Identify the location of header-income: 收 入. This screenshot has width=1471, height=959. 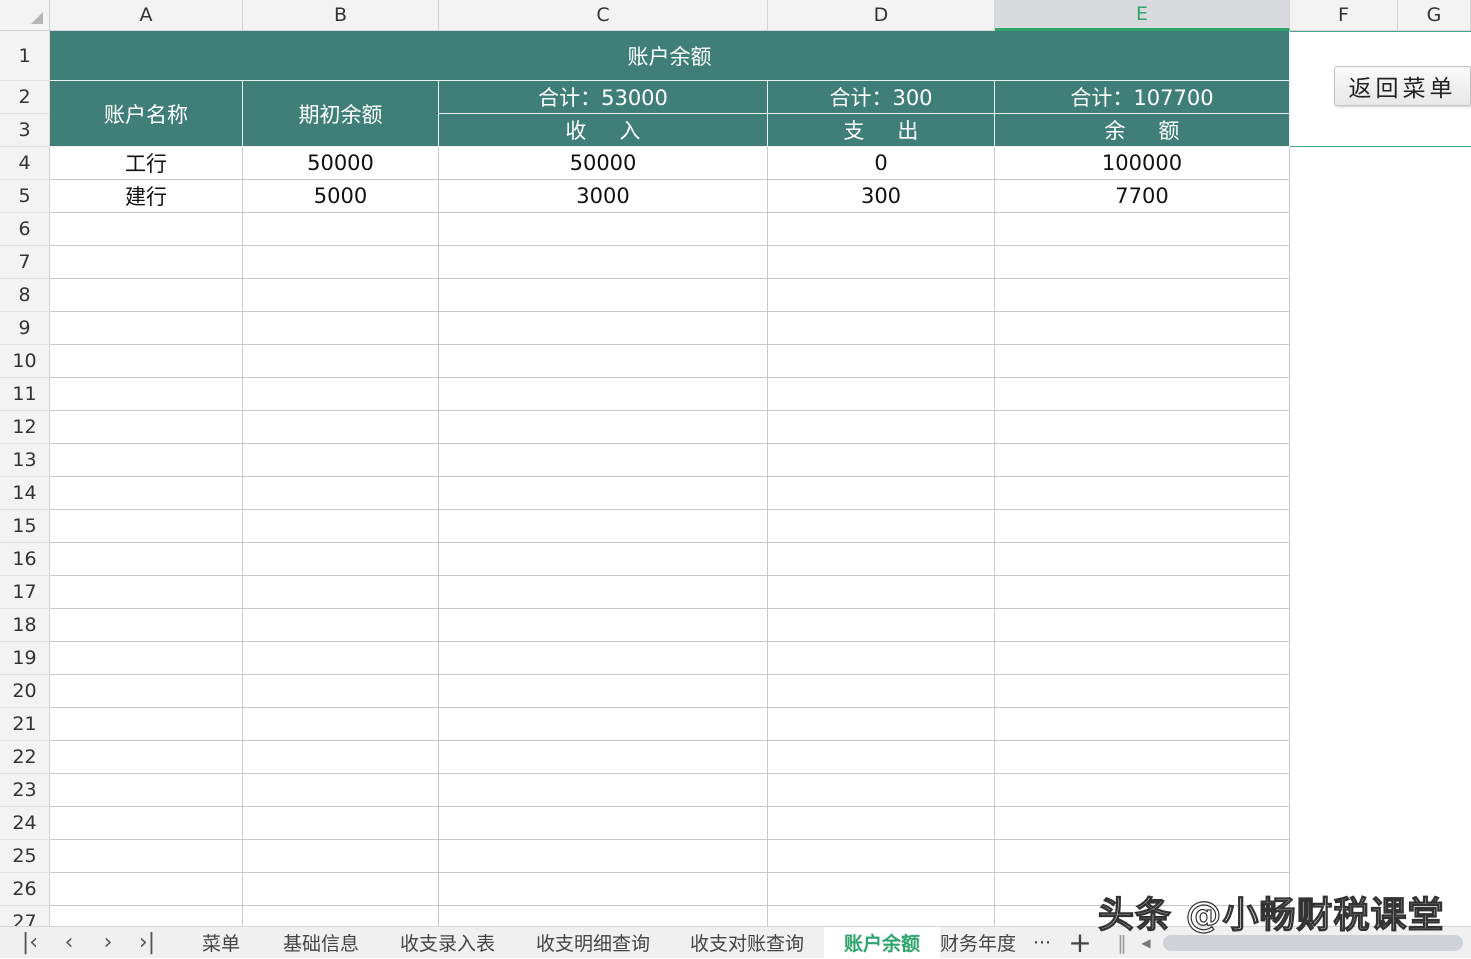
(603, 130).